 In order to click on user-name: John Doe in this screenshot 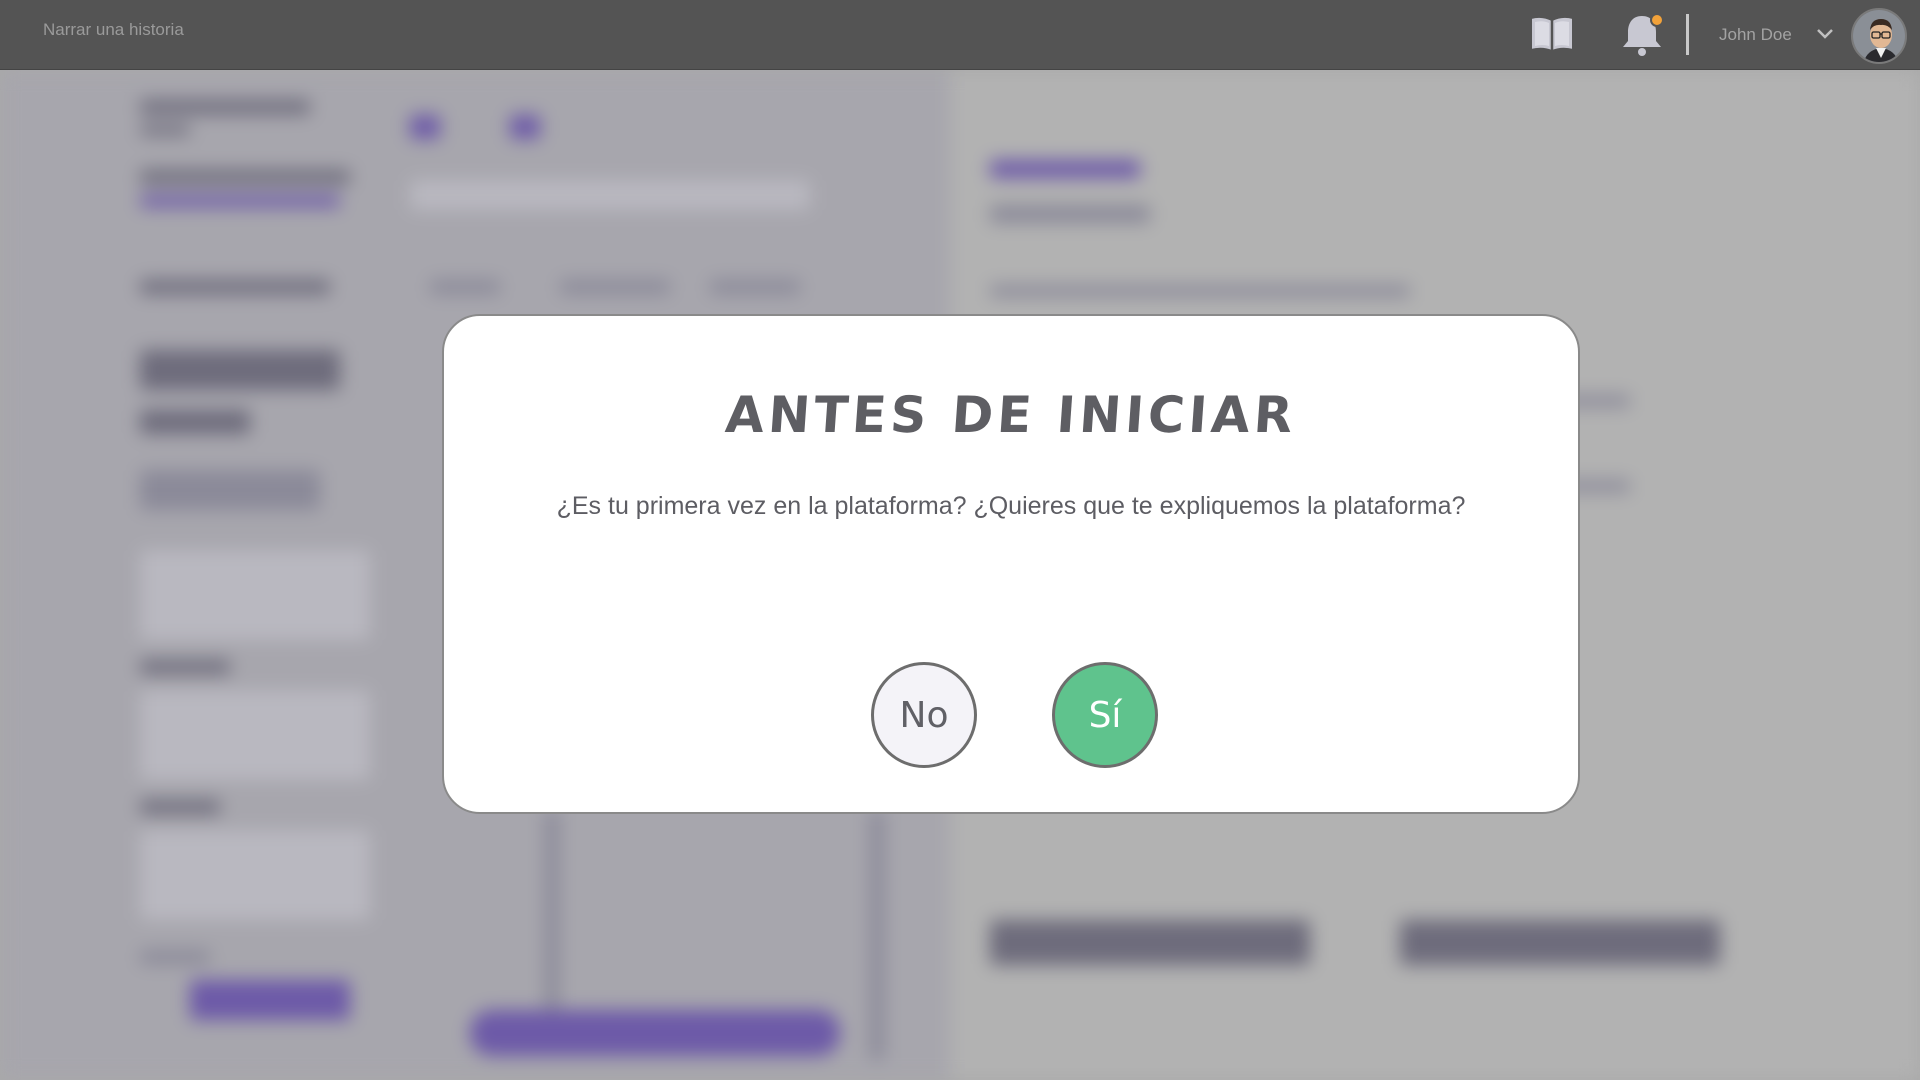, I will do `click(1755, 35)`.